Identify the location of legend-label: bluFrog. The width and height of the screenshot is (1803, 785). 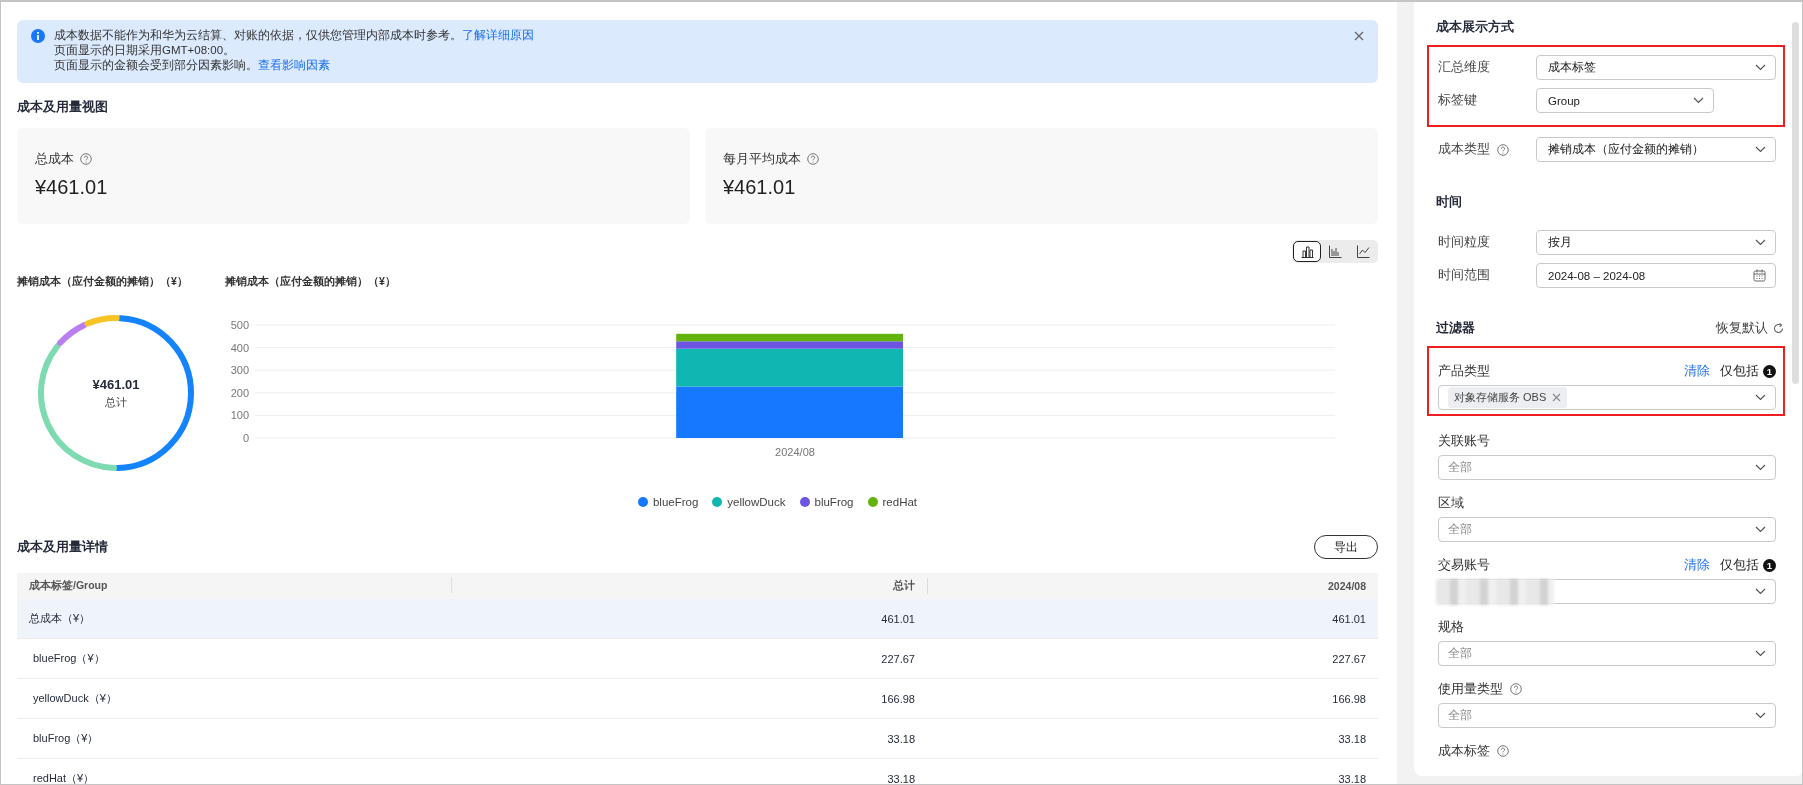
(834, 502).